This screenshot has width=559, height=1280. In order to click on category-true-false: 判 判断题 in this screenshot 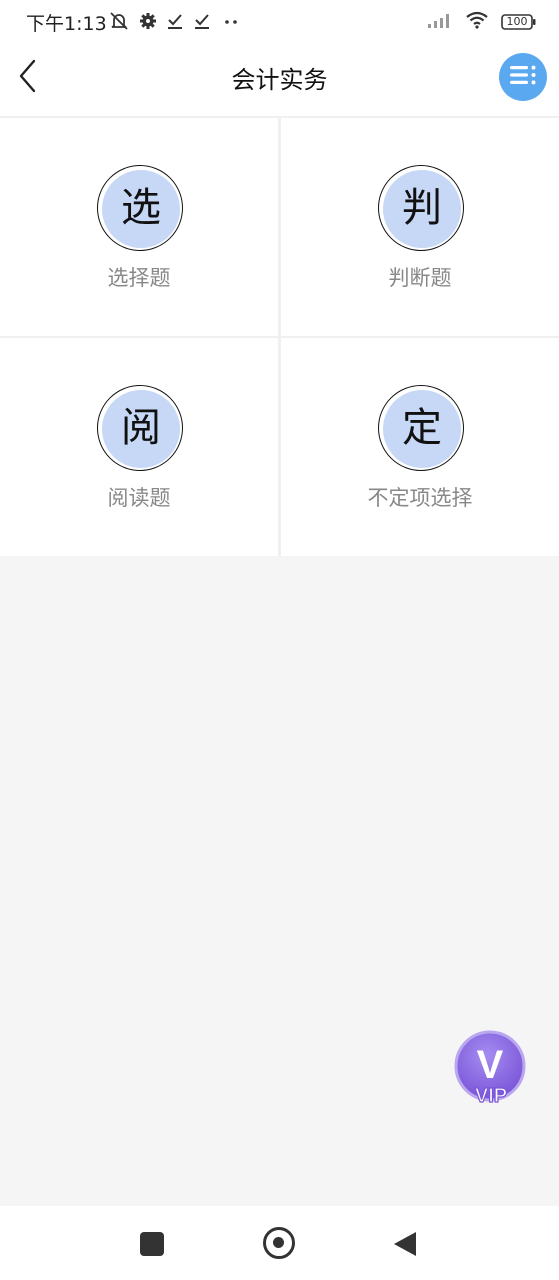, I will do `click(420, 227)`.